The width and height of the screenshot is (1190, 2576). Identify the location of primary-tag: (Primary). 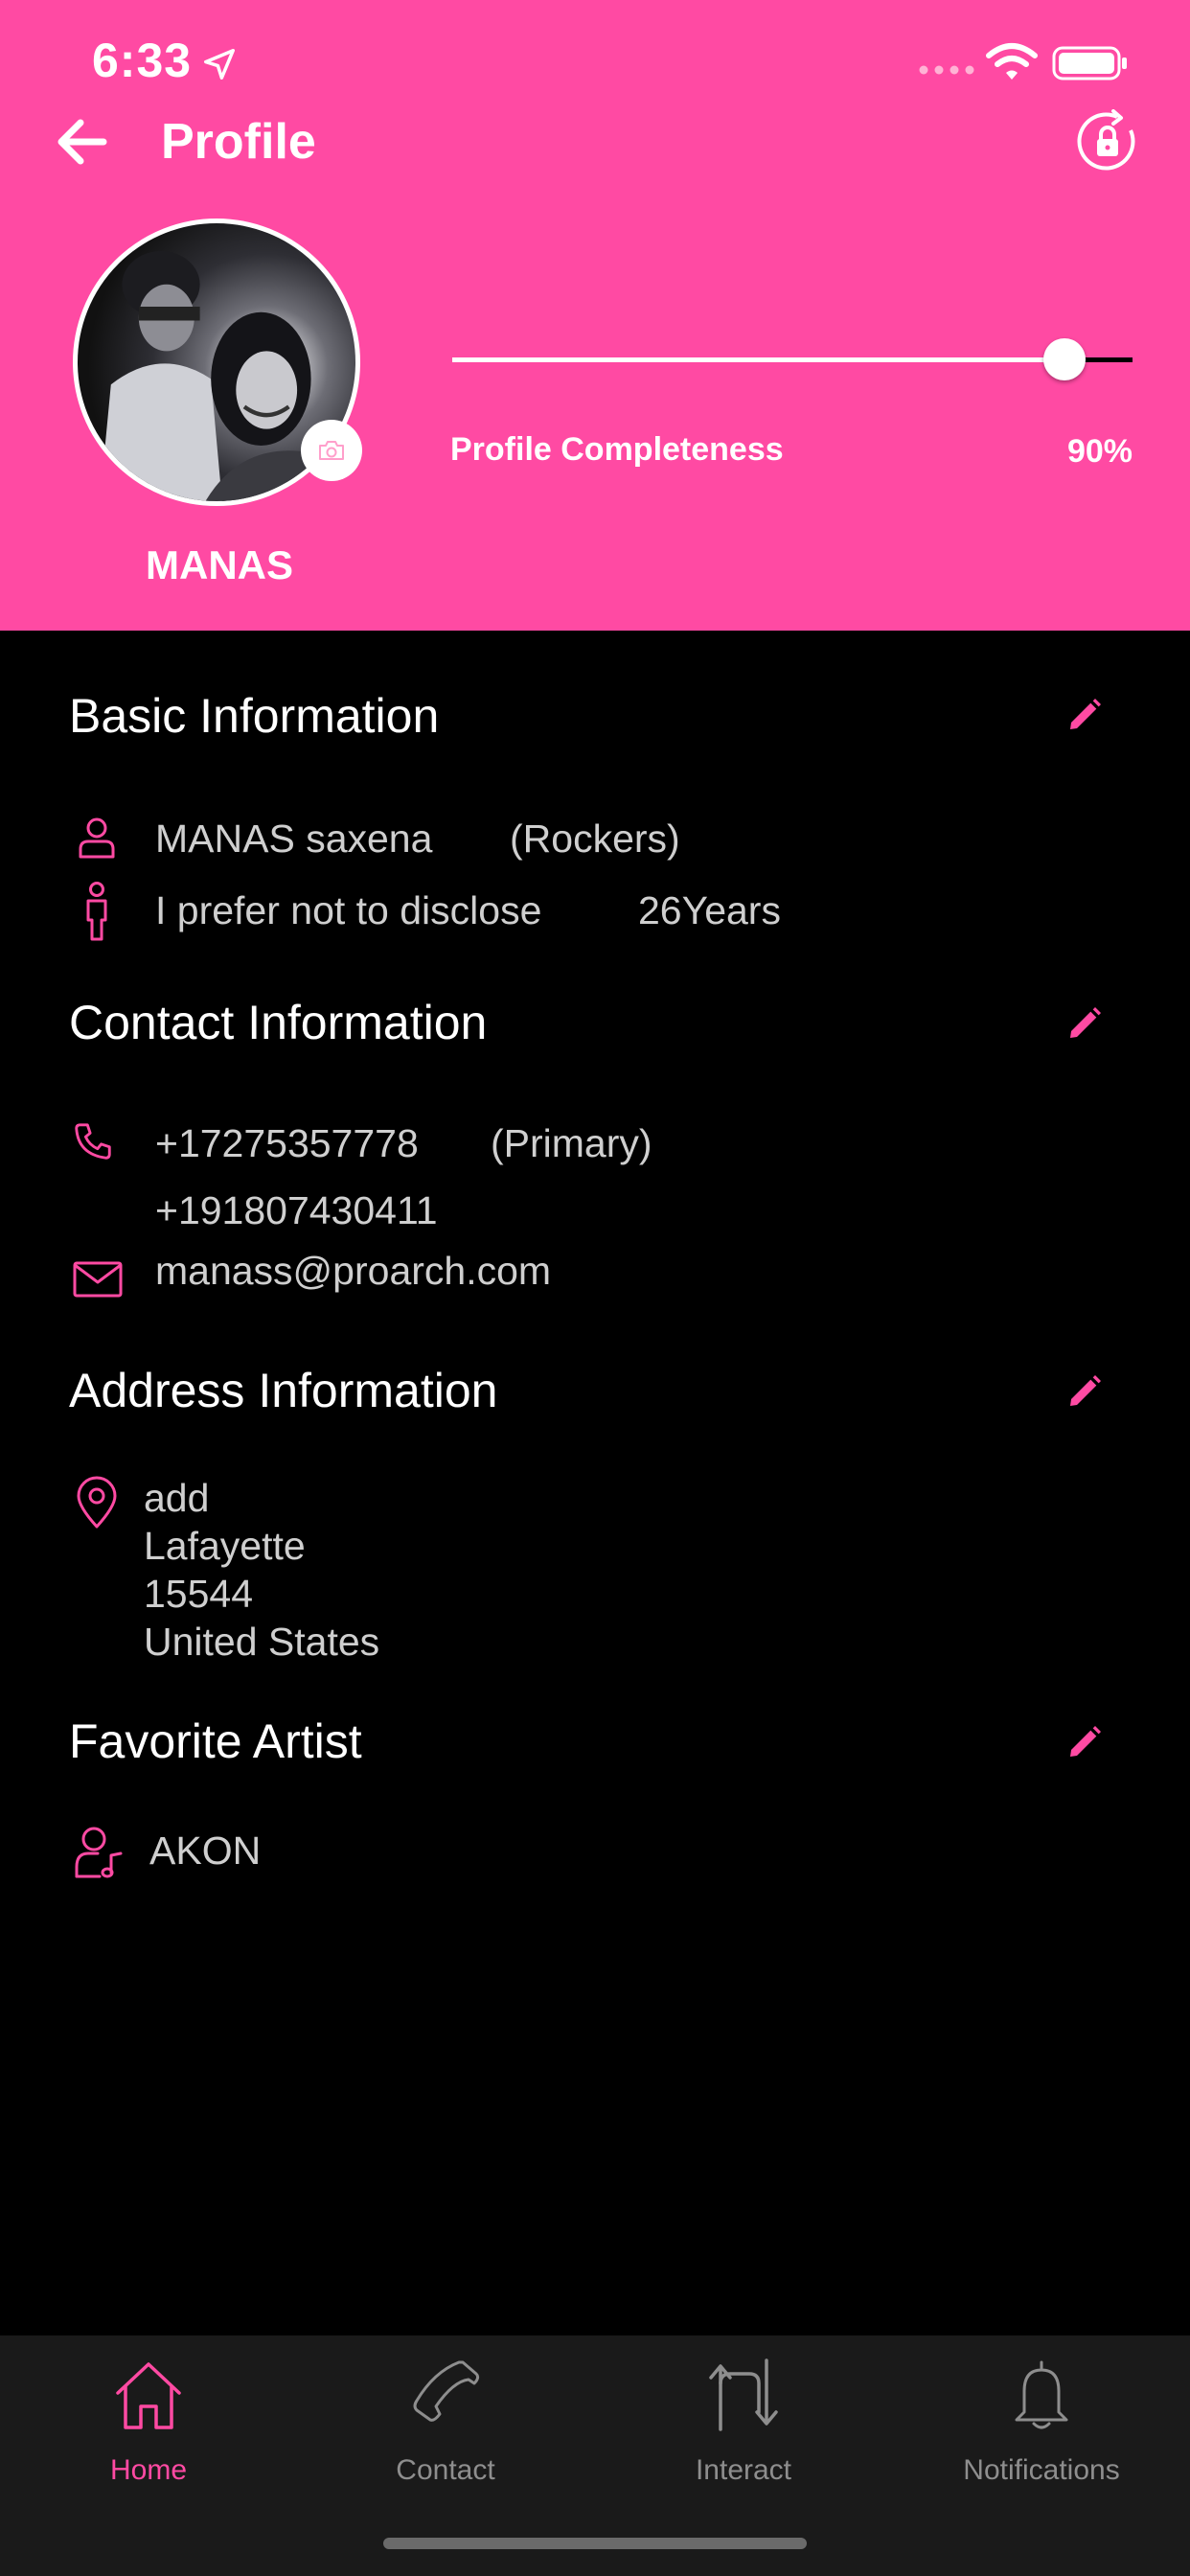
(572, 1143).